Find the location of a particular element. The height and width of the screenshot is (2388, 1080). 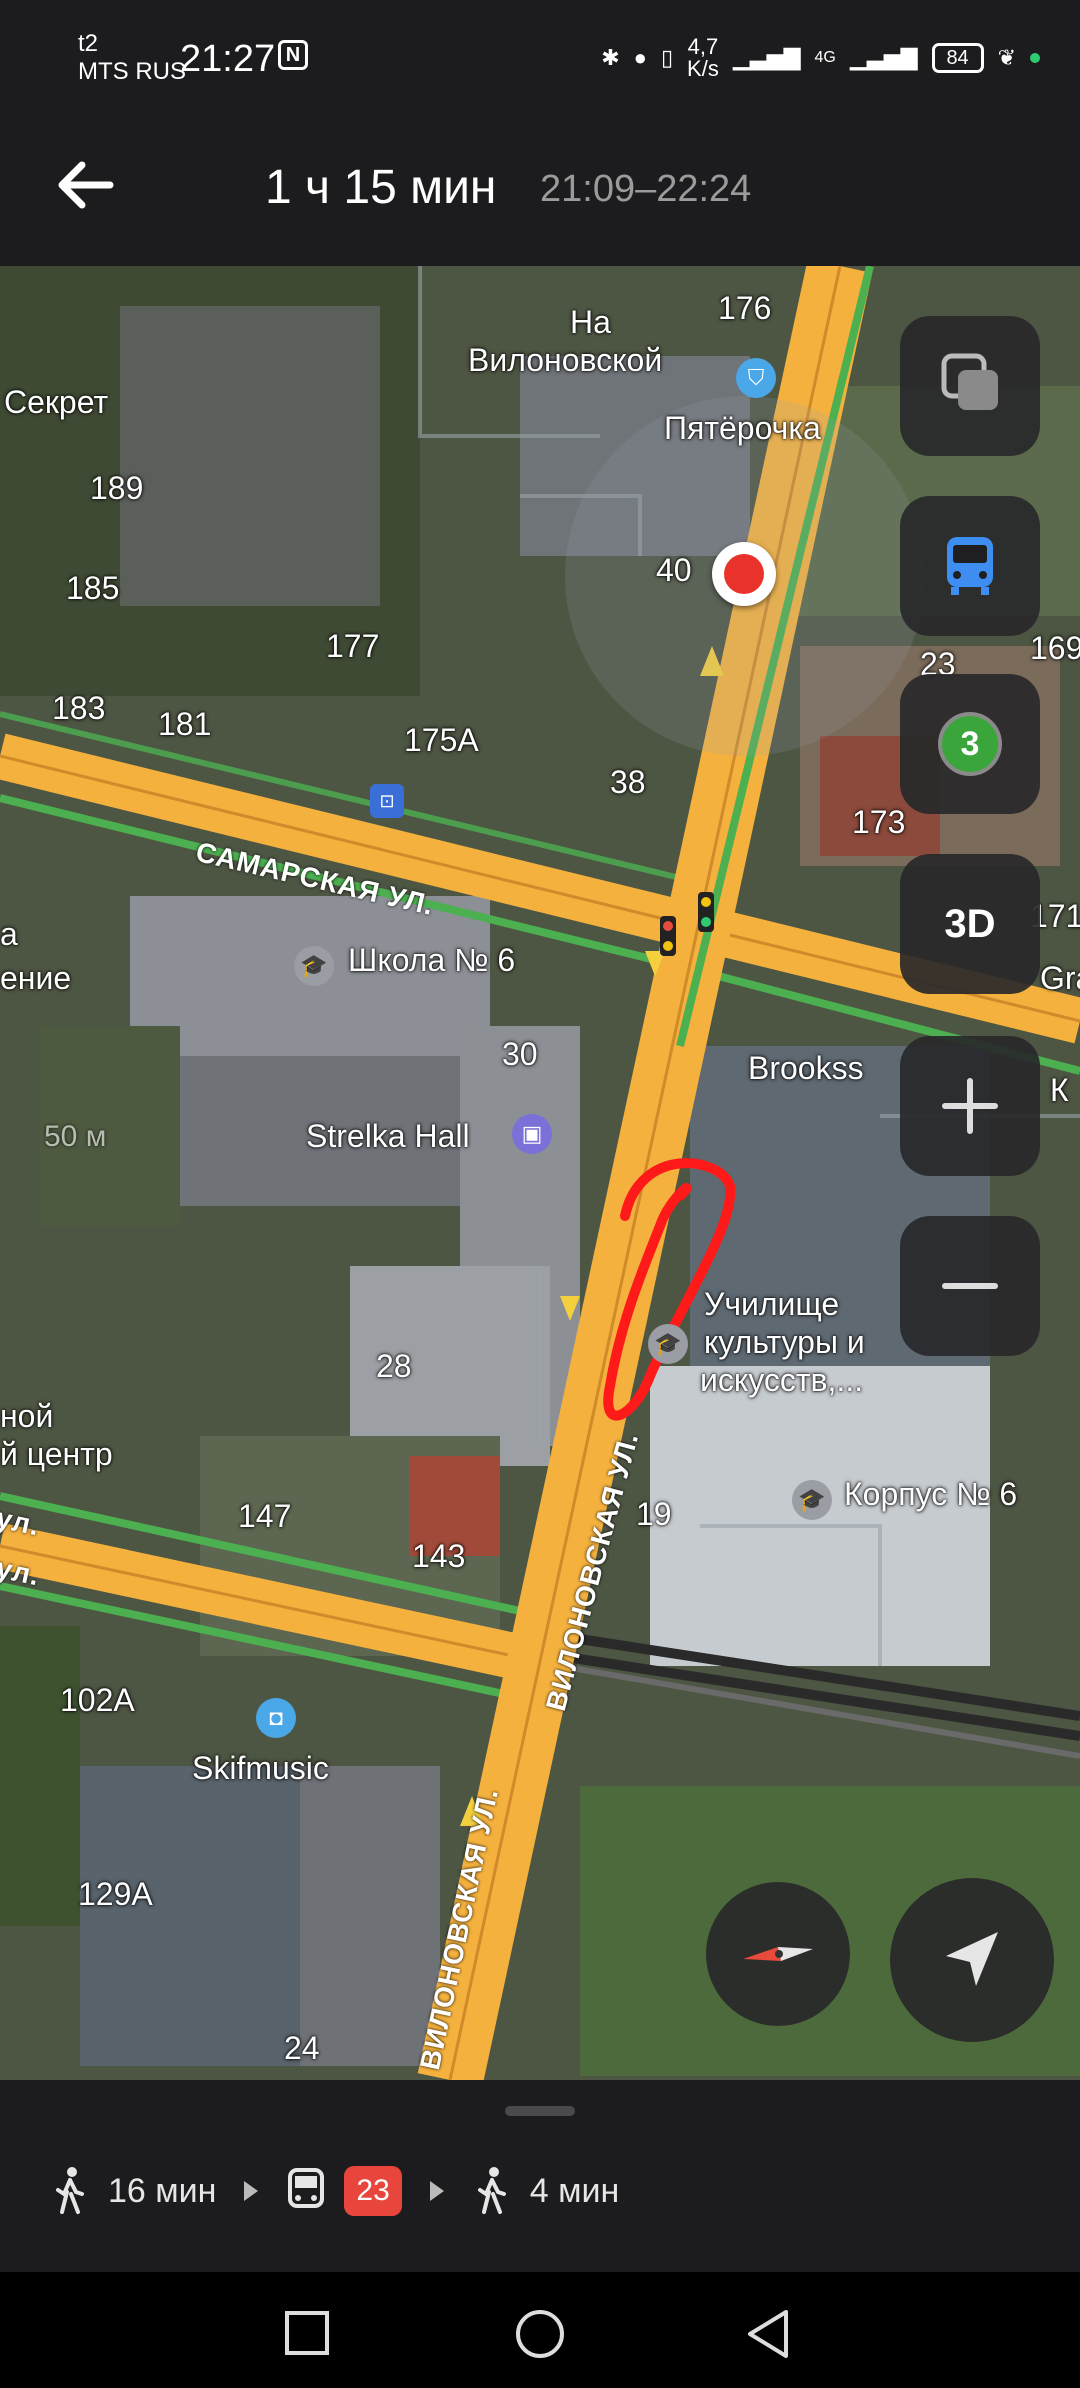

compass-button is located at coordinates (778, 1954).